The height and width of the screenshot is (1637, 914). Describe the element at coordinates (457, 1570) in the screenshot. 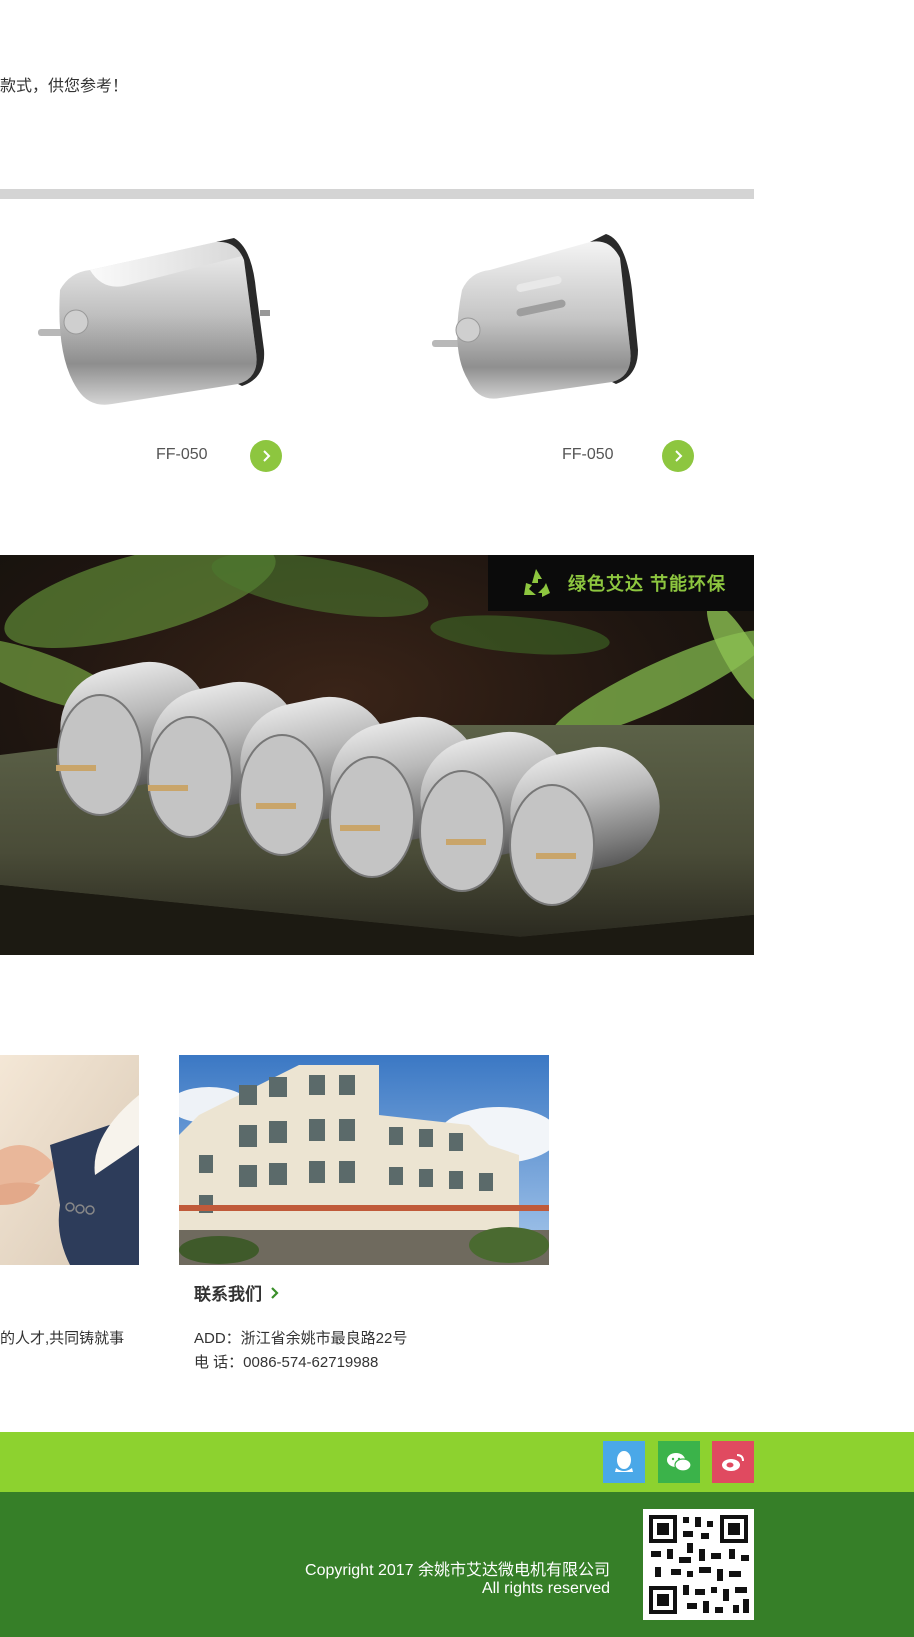

I see `copyright-text: Copyright 2017 余姚市艾达微电机有限公司` at that location.